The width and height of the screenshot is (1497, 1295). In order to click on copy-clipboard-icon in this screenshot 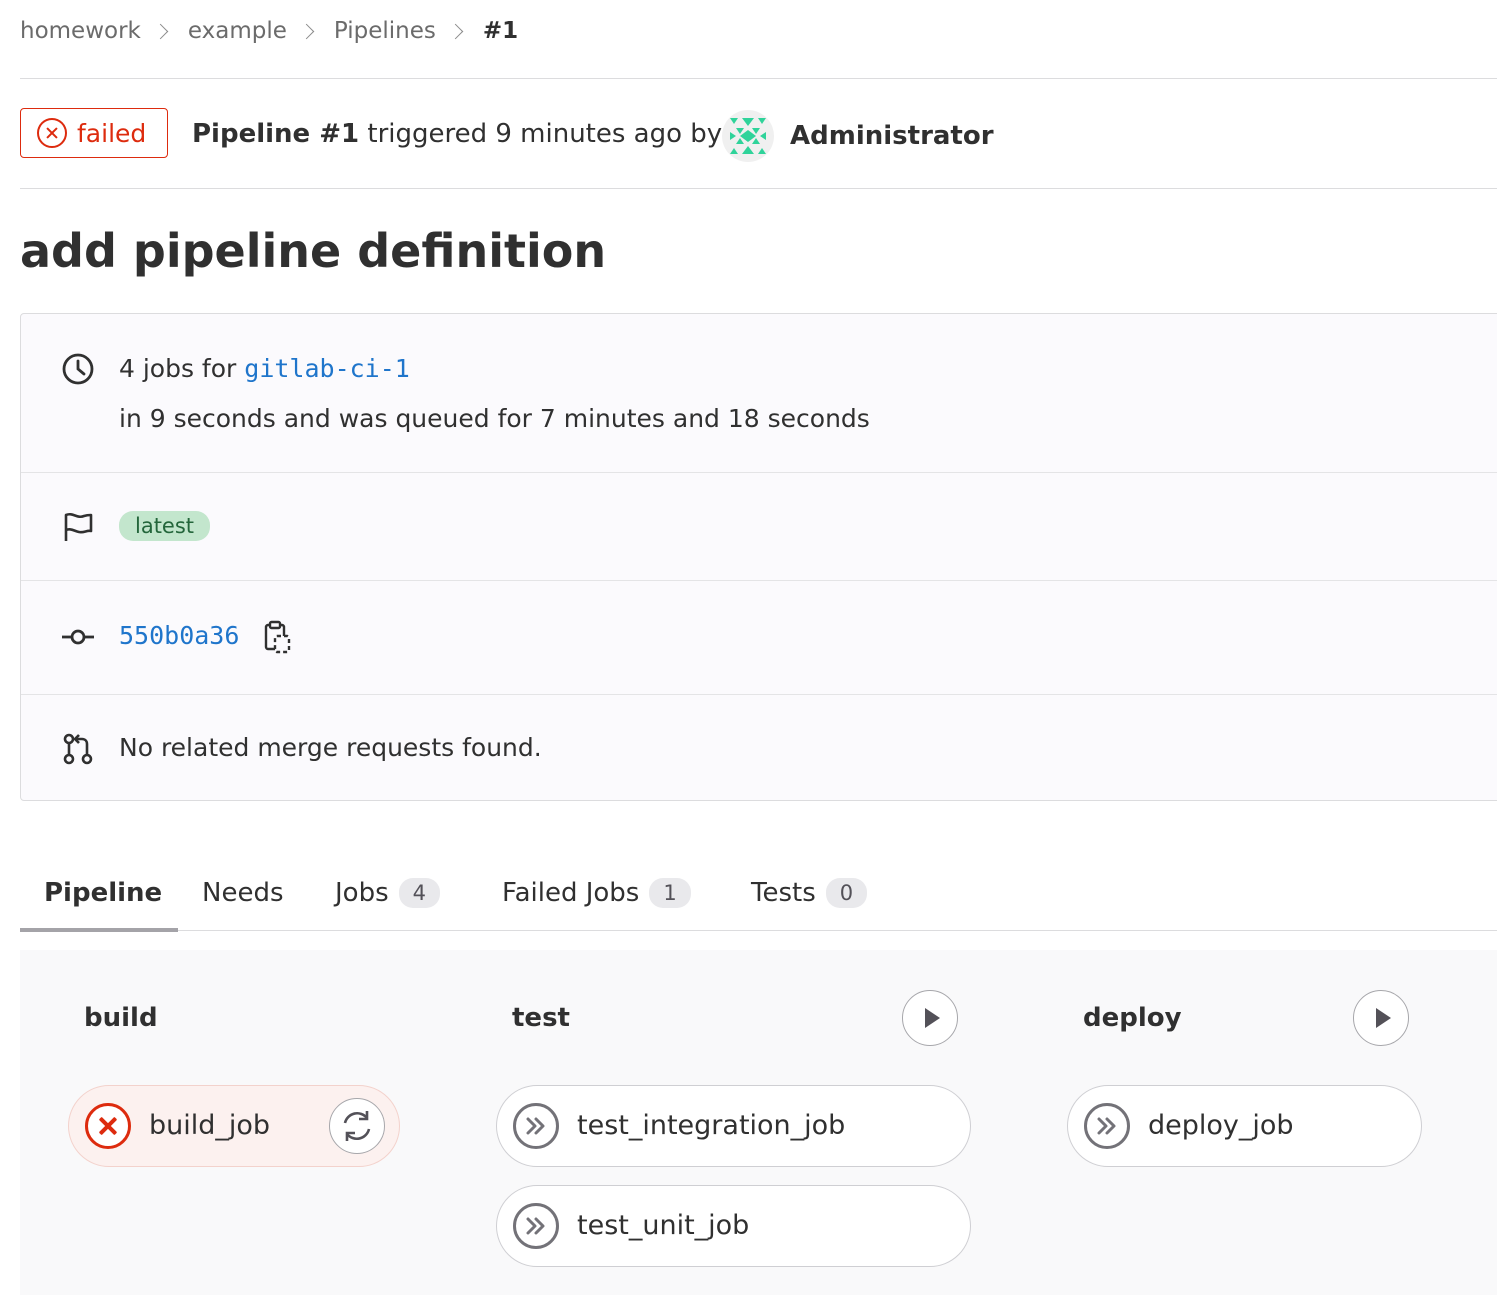, I will do `click(278, 637)`.